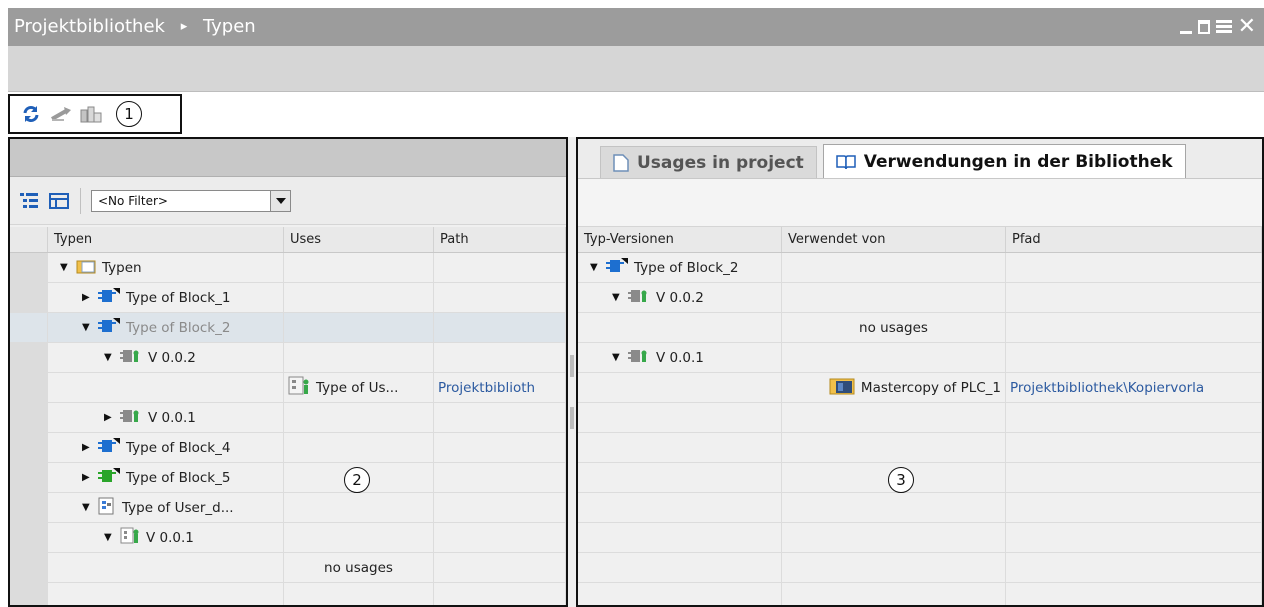 This screenshot has width=1264, height=607. What do you see at coordinates (500, 239) in the screenshot?
I see `column-header-path: Path` at bounding box center [500, 239].